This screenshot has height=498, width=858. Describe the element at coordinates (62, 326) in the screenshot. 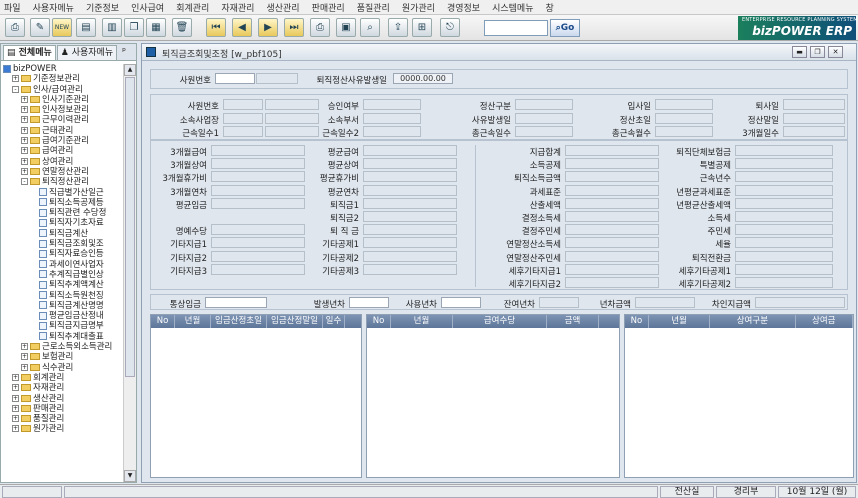

I see `tree-item: 퇴직금지급명부` at that location.